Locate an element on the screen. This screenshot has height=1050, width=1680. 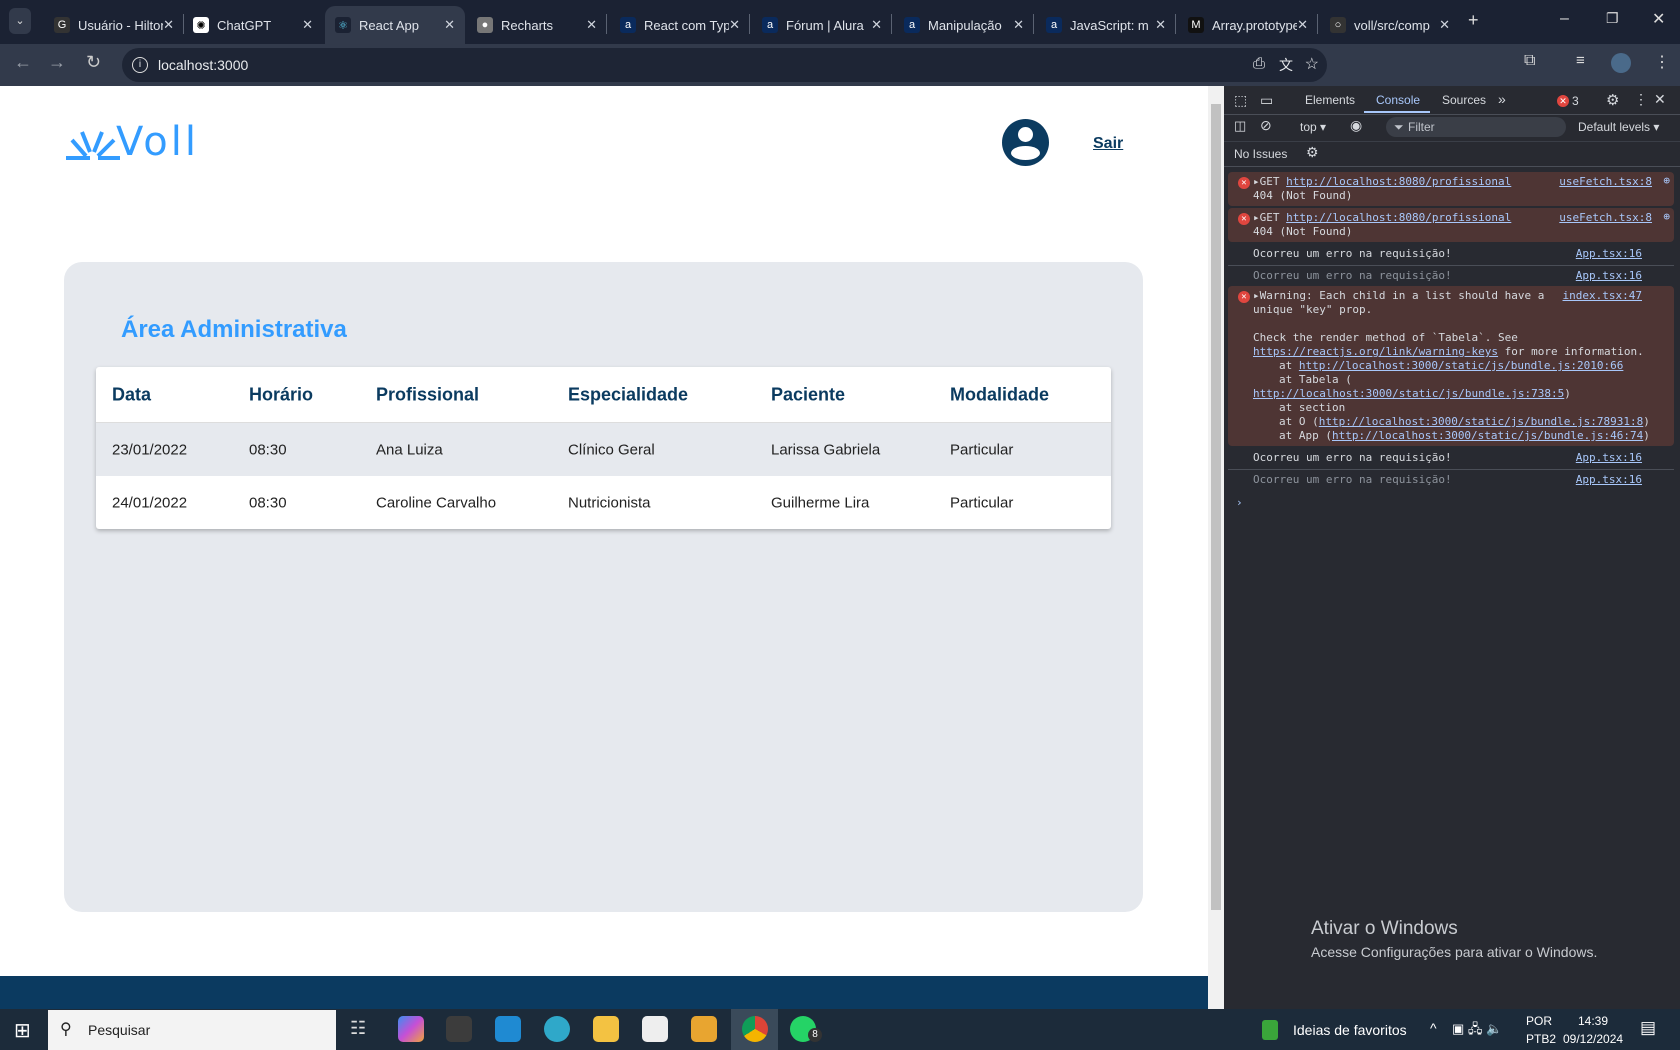
close-window-button: ✕ is located at coordinates (1658, 19).